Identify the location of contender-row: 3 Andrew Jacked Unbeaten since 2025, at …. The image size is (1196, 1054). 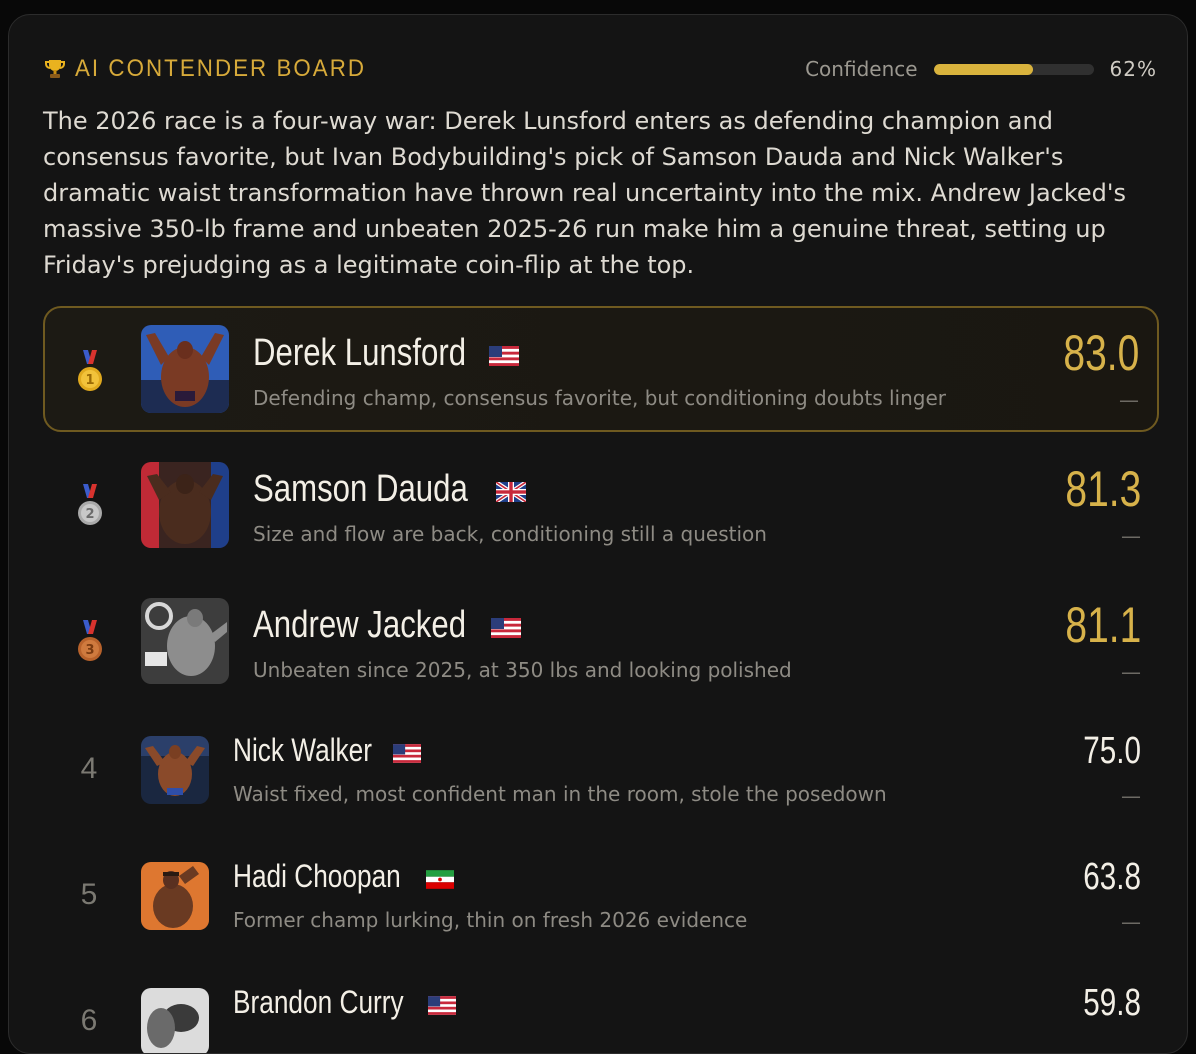
(601, 641).